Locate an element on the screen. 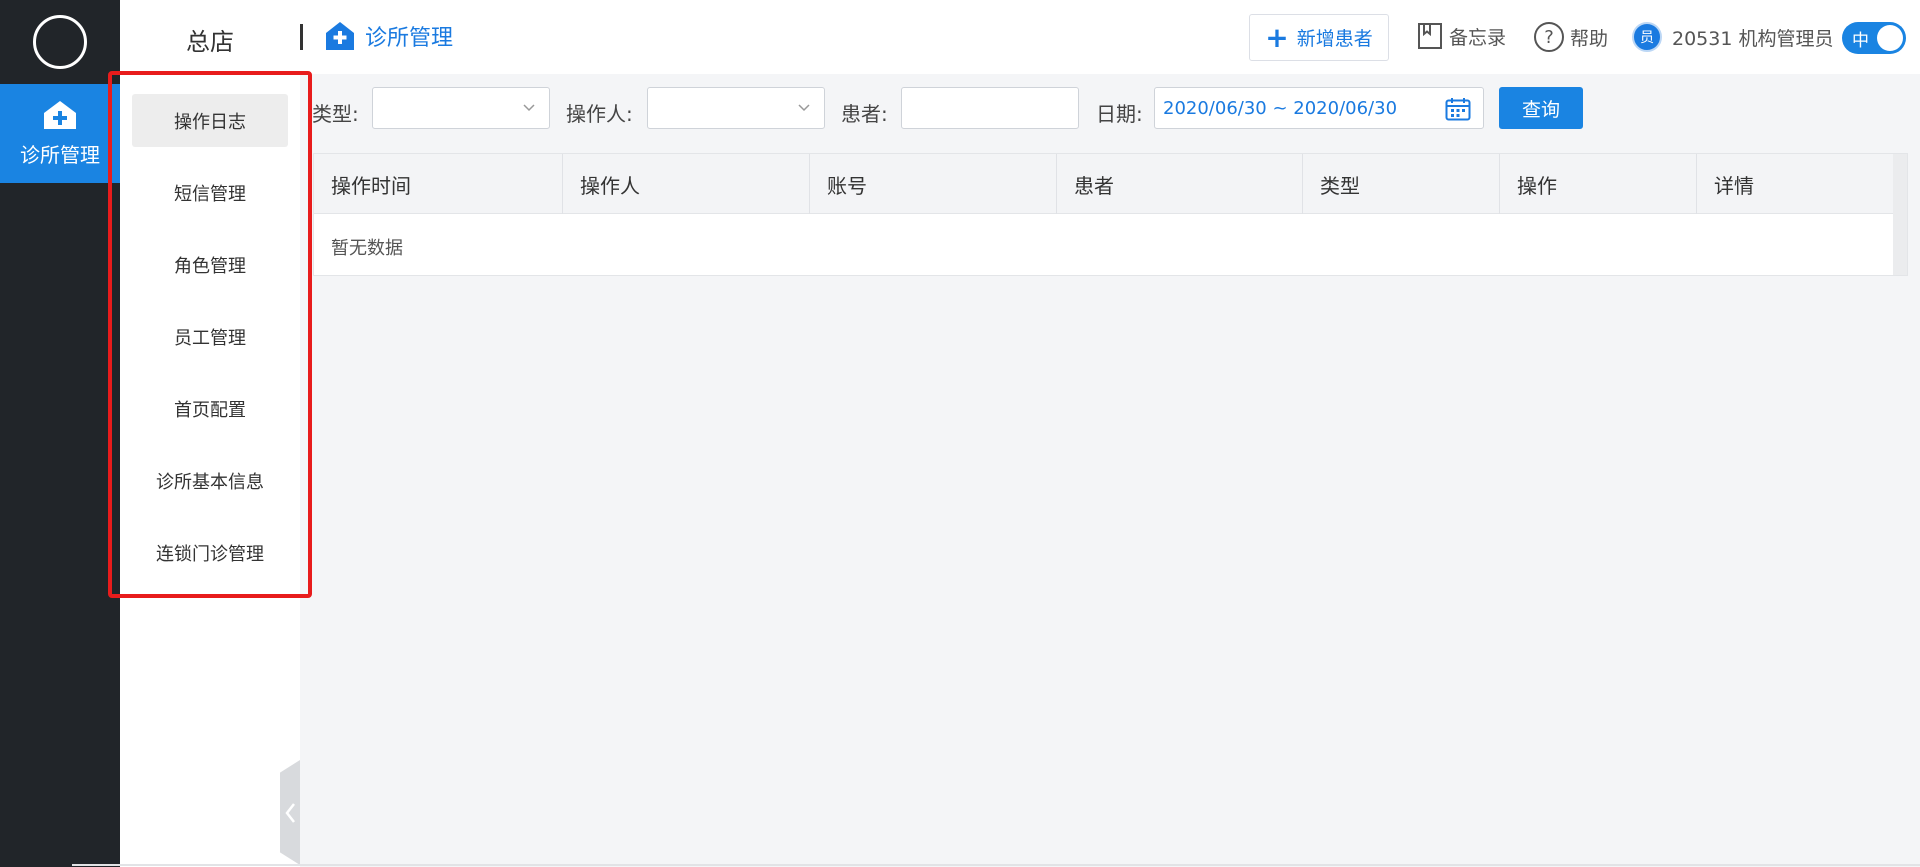  type-filter-label: 类型: is located at coordinates (335, 114).